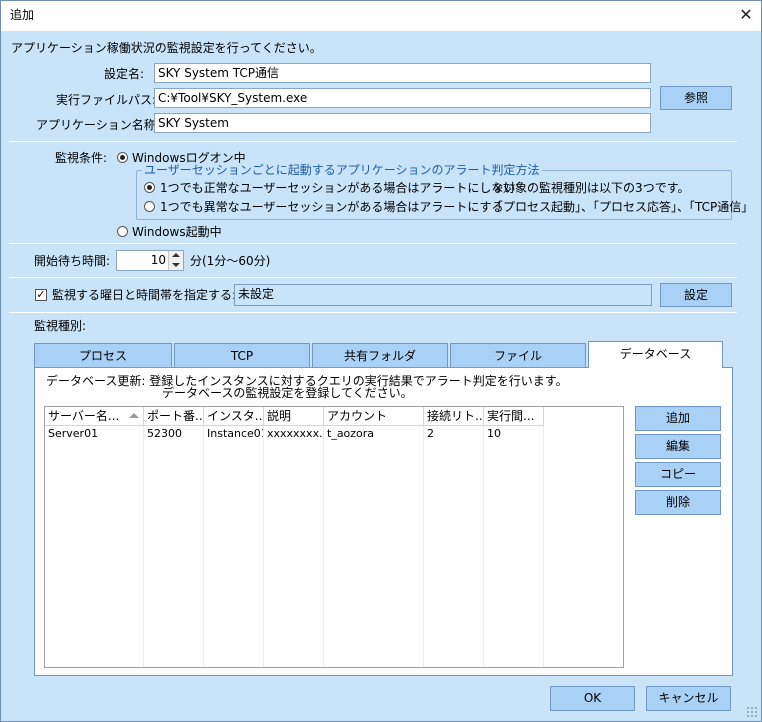 The image size is (762, 722). What do you see at coordinates (143, 260) in the screenshot?
I see `start-wait-value: 10` at bounding box center [143, 260].